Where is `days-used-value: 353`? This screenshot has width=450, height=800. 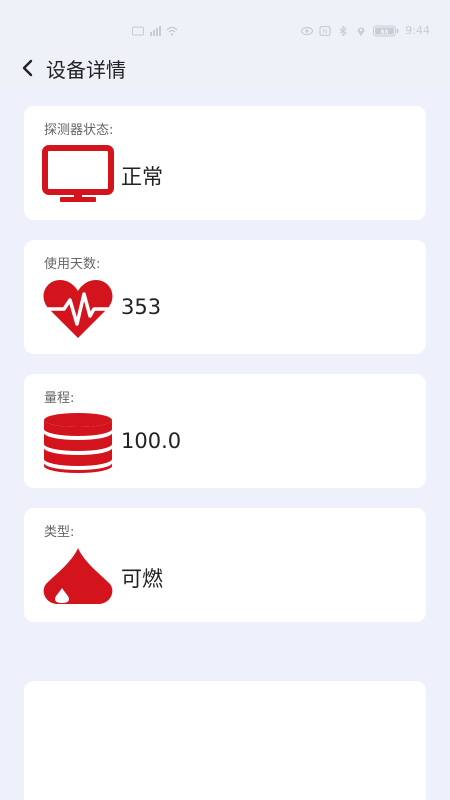
days-used-value: 353 is located at coordinates (141, 307).